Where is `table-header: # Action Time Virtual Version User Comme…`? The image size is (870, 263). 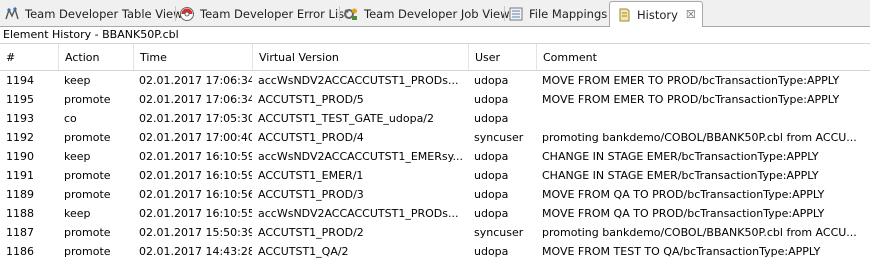
table-header: # Action Time Virtual Version User Comme… is located at coordinates (435, 57).